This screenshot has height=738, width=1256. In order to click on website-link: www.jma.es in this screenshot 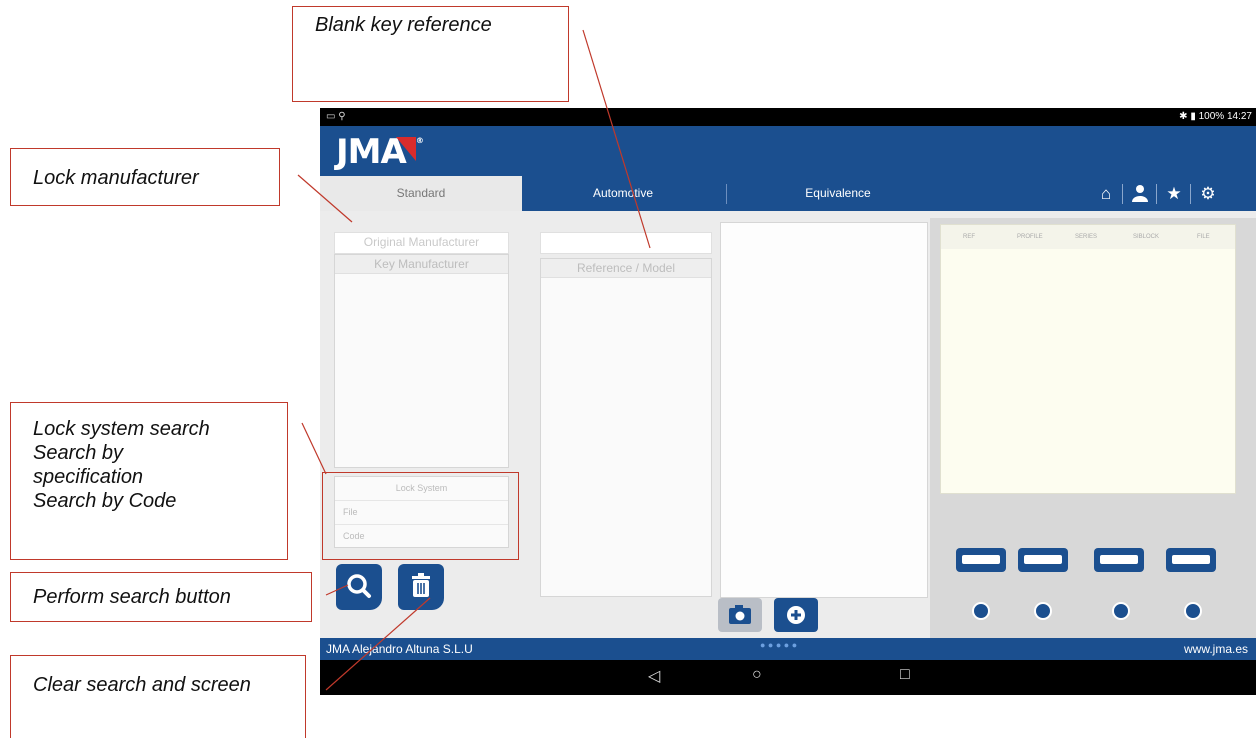, I will do `click(1216, 649)`.